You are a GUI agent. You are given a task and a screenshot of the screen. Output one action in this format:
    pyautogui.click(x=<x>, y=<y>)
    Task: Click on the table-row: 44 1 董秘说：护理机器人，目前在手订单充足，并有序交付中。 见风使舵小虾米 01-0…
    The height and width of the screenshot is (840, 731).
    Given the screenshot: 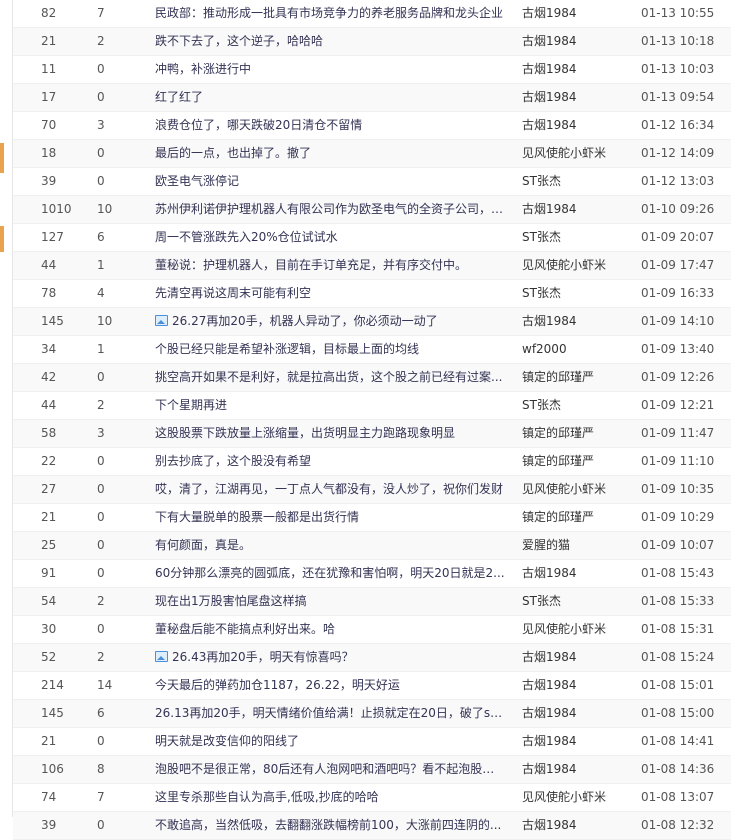 What is the action you would take?
    pyautogui.click(x=372, y=266)
    